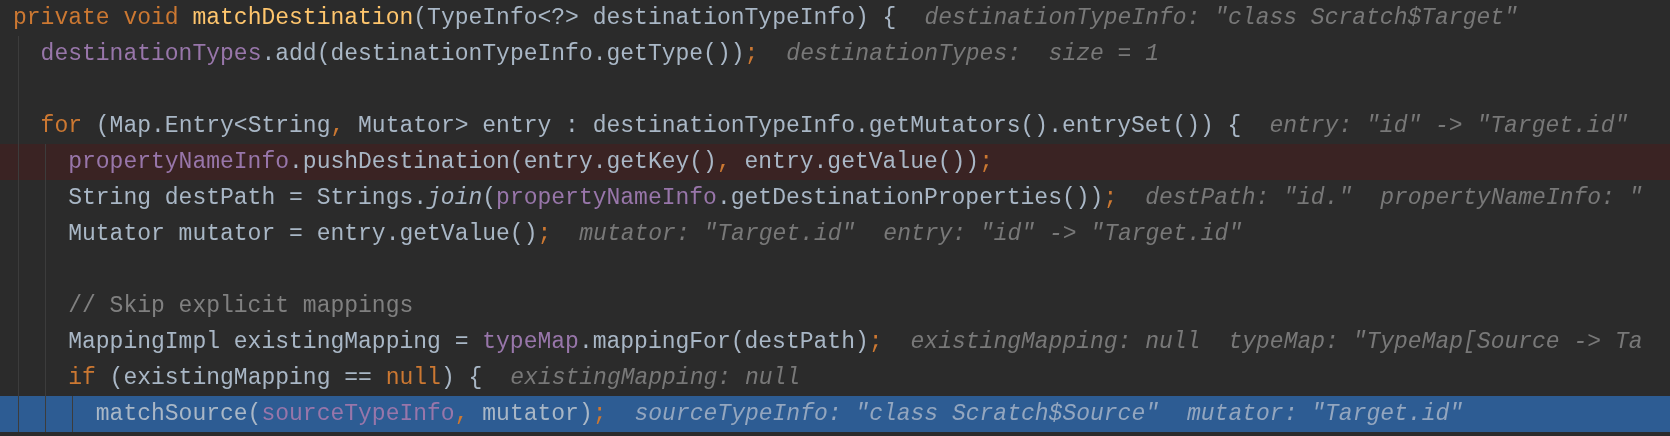  Describe the element at coordinates (1249, 198) in the screenshot. I see `inline-value-hint: destPath: "id."` at that location.